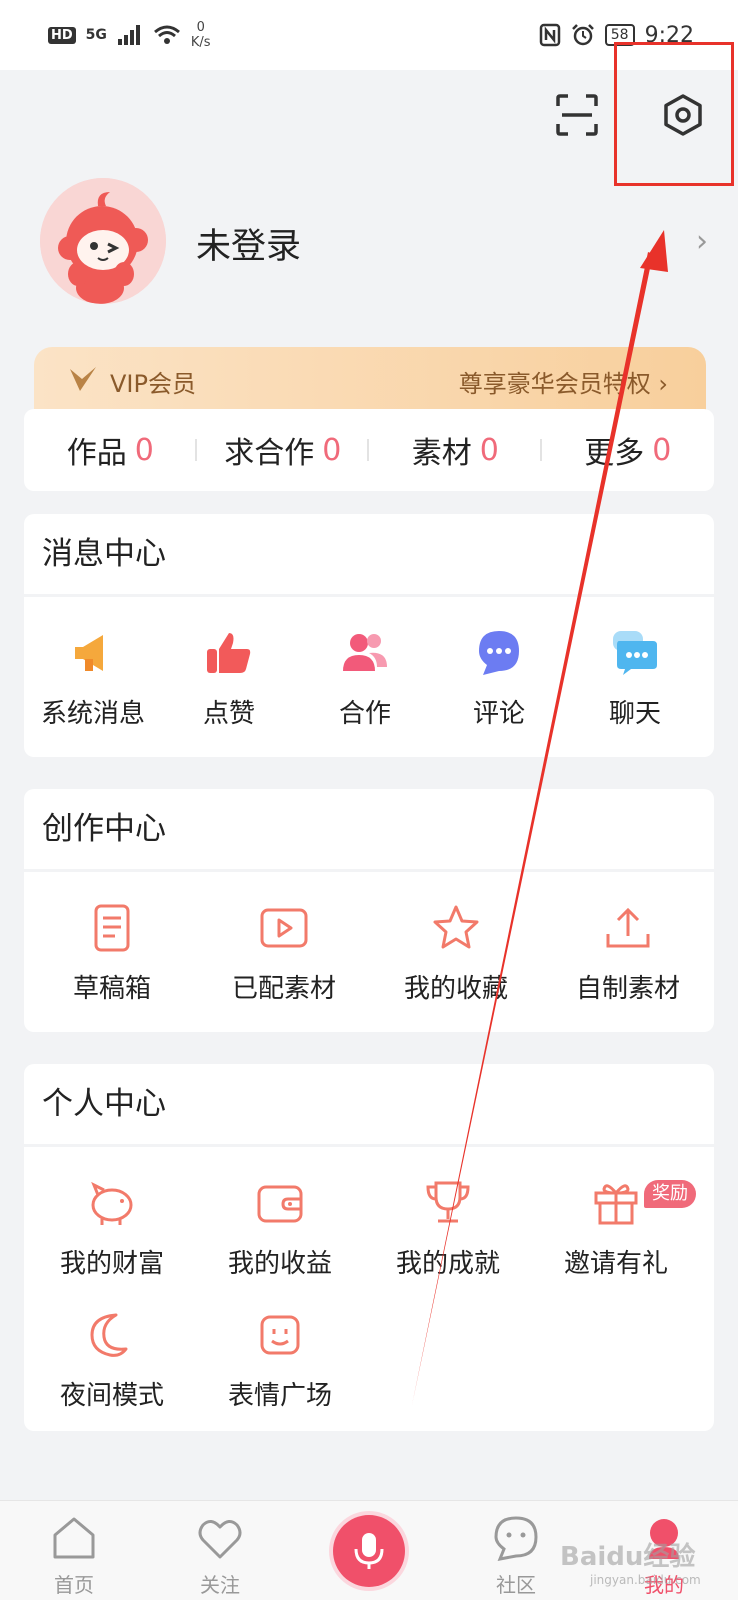 Image resolution: width=738 pixels, height=1600 pixels. I want to click on wallet-icon, so click(280, 1204).